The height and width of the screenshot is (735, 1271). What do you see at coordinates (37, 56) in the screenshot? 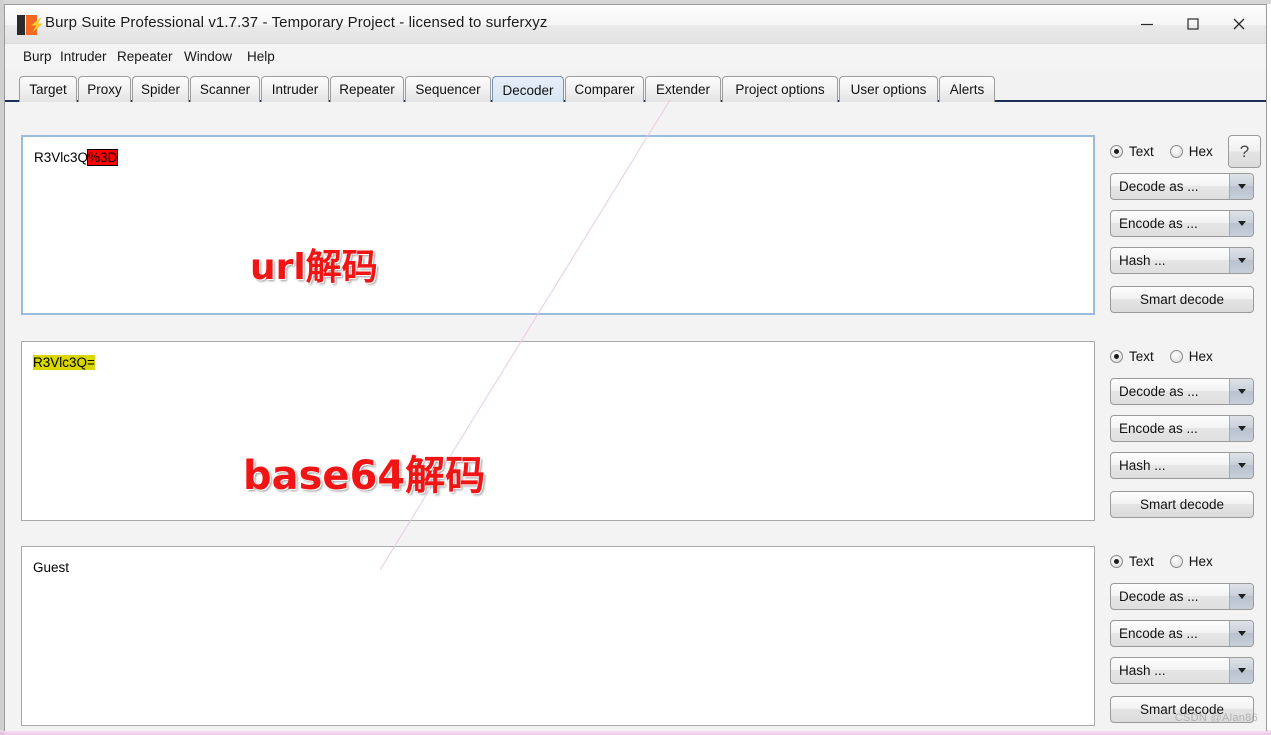
I see `menu-item-burp: Burp` at bounding box center [37, 56].